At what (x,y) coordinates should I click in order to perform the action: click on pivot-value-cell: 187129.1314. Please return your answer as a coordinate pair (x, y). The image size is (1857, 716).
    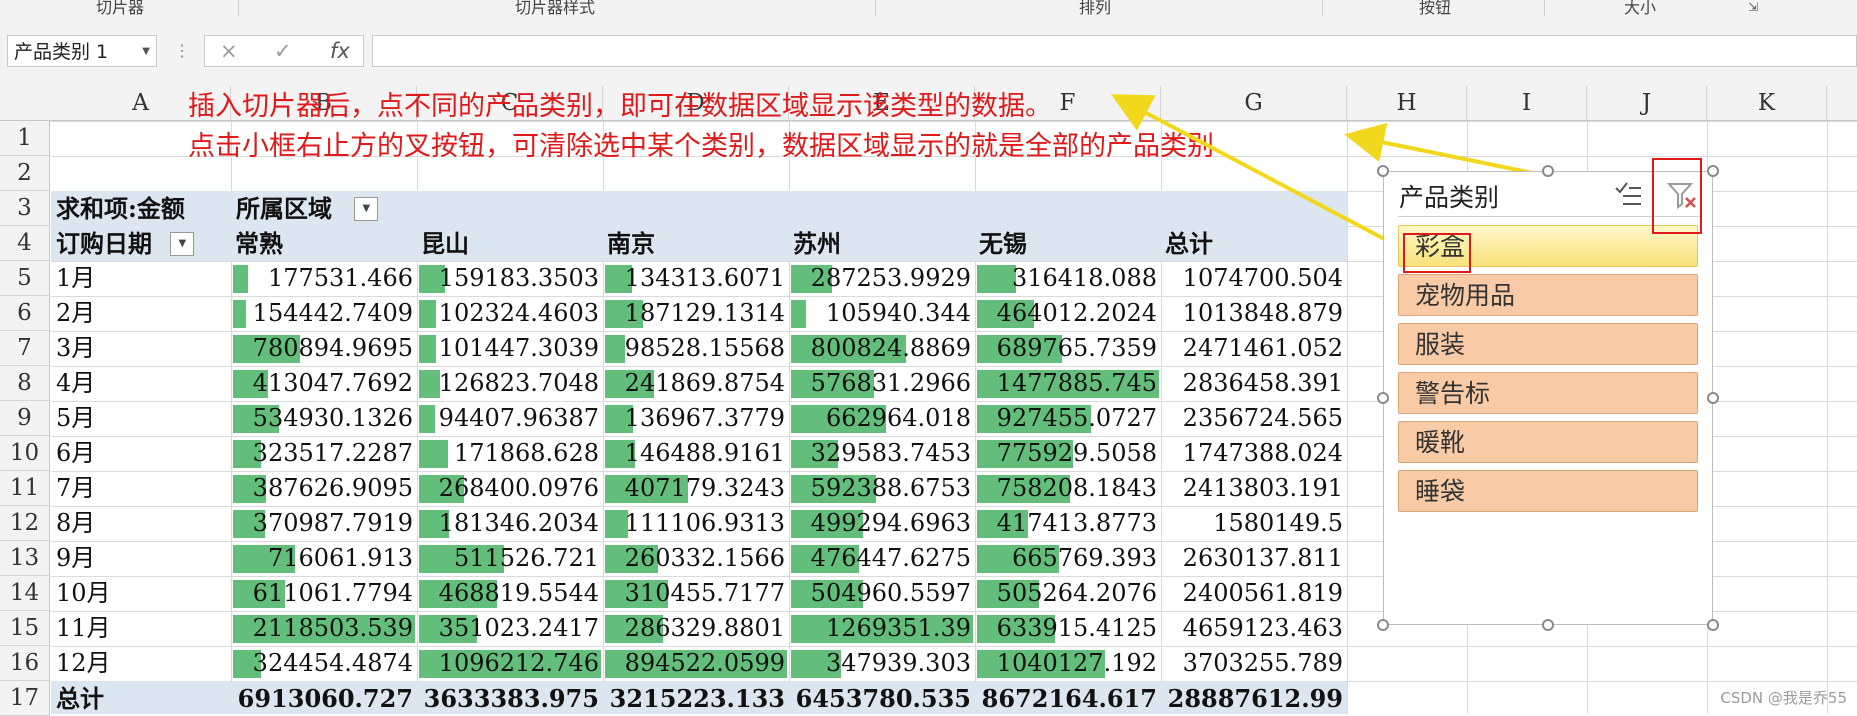
    Looking at the image, I should click on (696, 313).